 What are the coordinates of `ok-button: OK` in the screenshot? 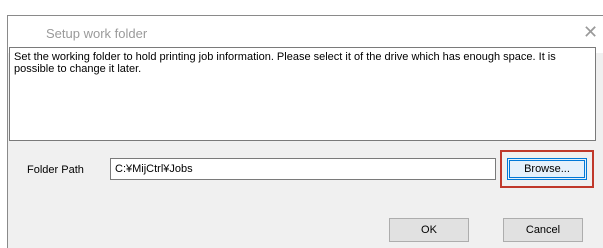 It's located at (429, 230).